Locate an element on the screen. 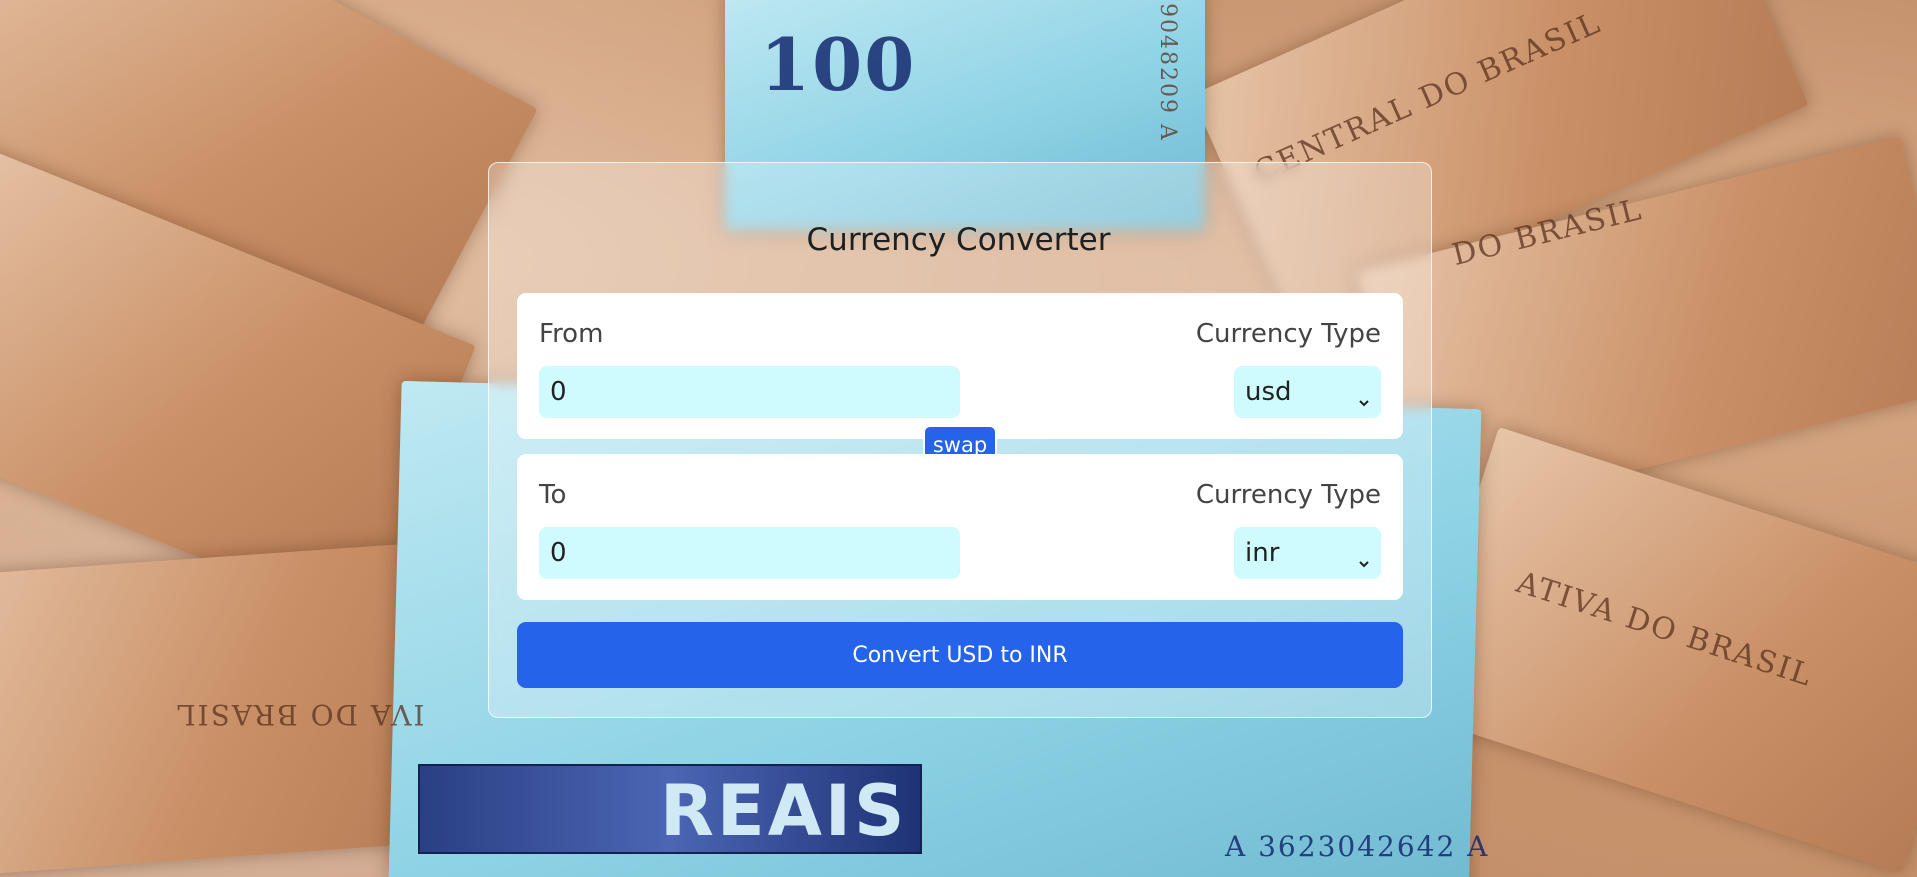  banknote is located at coordinates (1661, 650).